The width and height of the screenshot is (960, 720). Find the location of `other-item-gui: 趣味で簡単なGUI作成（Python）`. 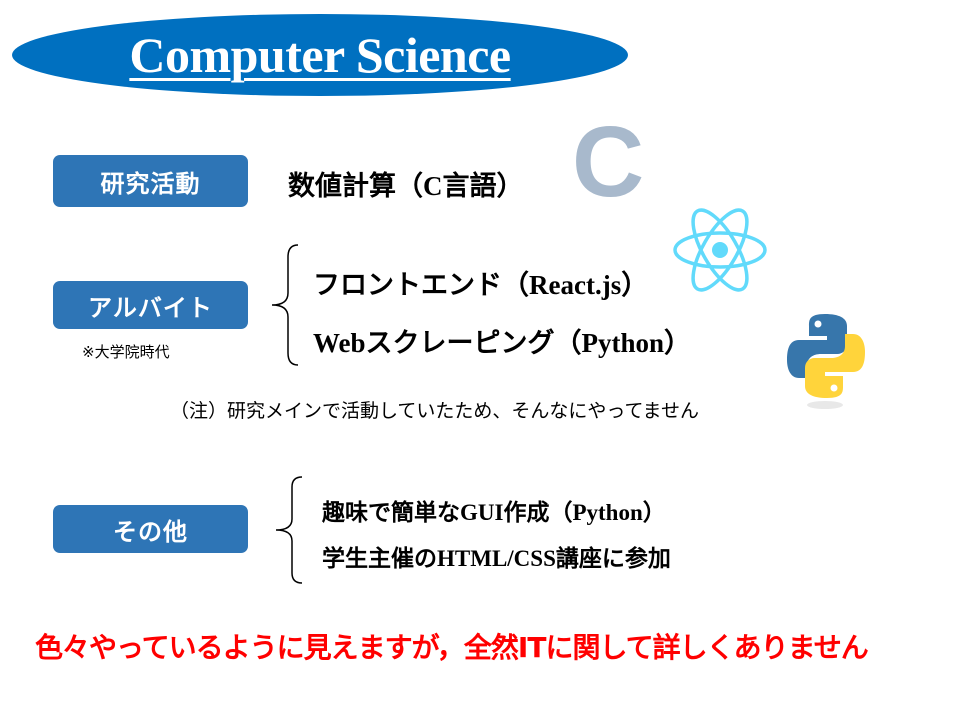

other-item-gui: 趣味で簡単なGUI作成（Python） is located at coordinates (494, 512).